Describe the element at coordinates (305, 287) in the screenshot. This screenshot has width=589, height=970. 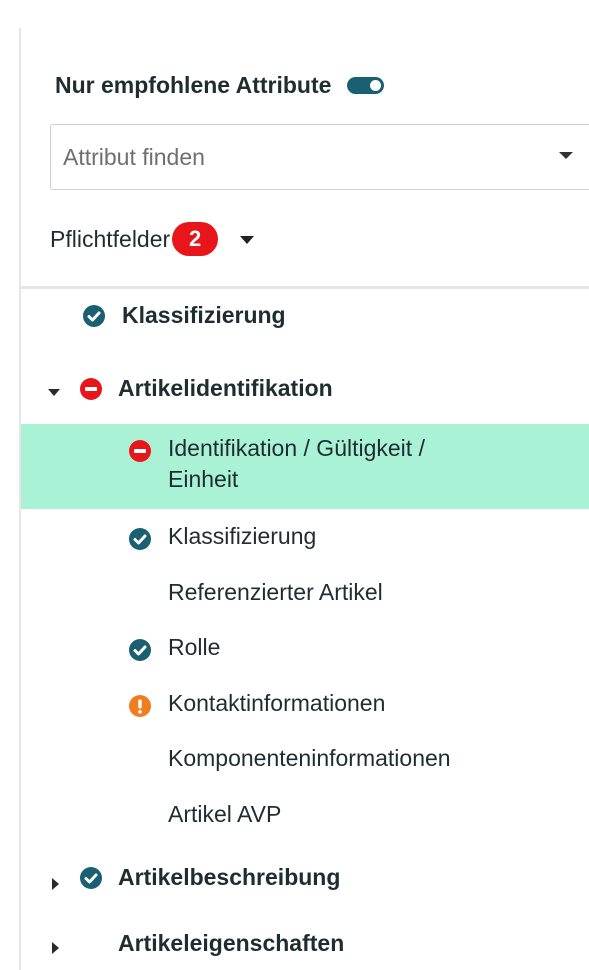
I see `section-divider` at that location.